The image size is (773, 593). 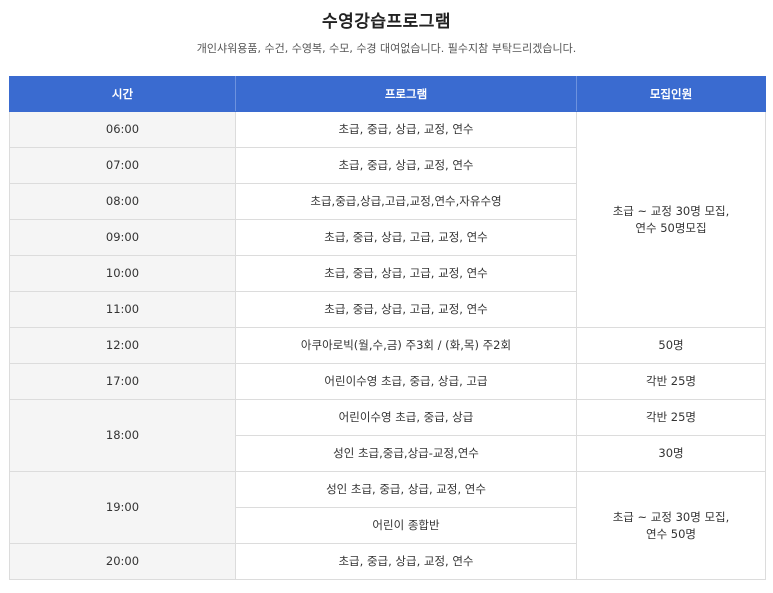 What do you see at coordinates (122, 201) in the screenshot?
I see `time-cell: 08:00` at bounding box center [122, 201].